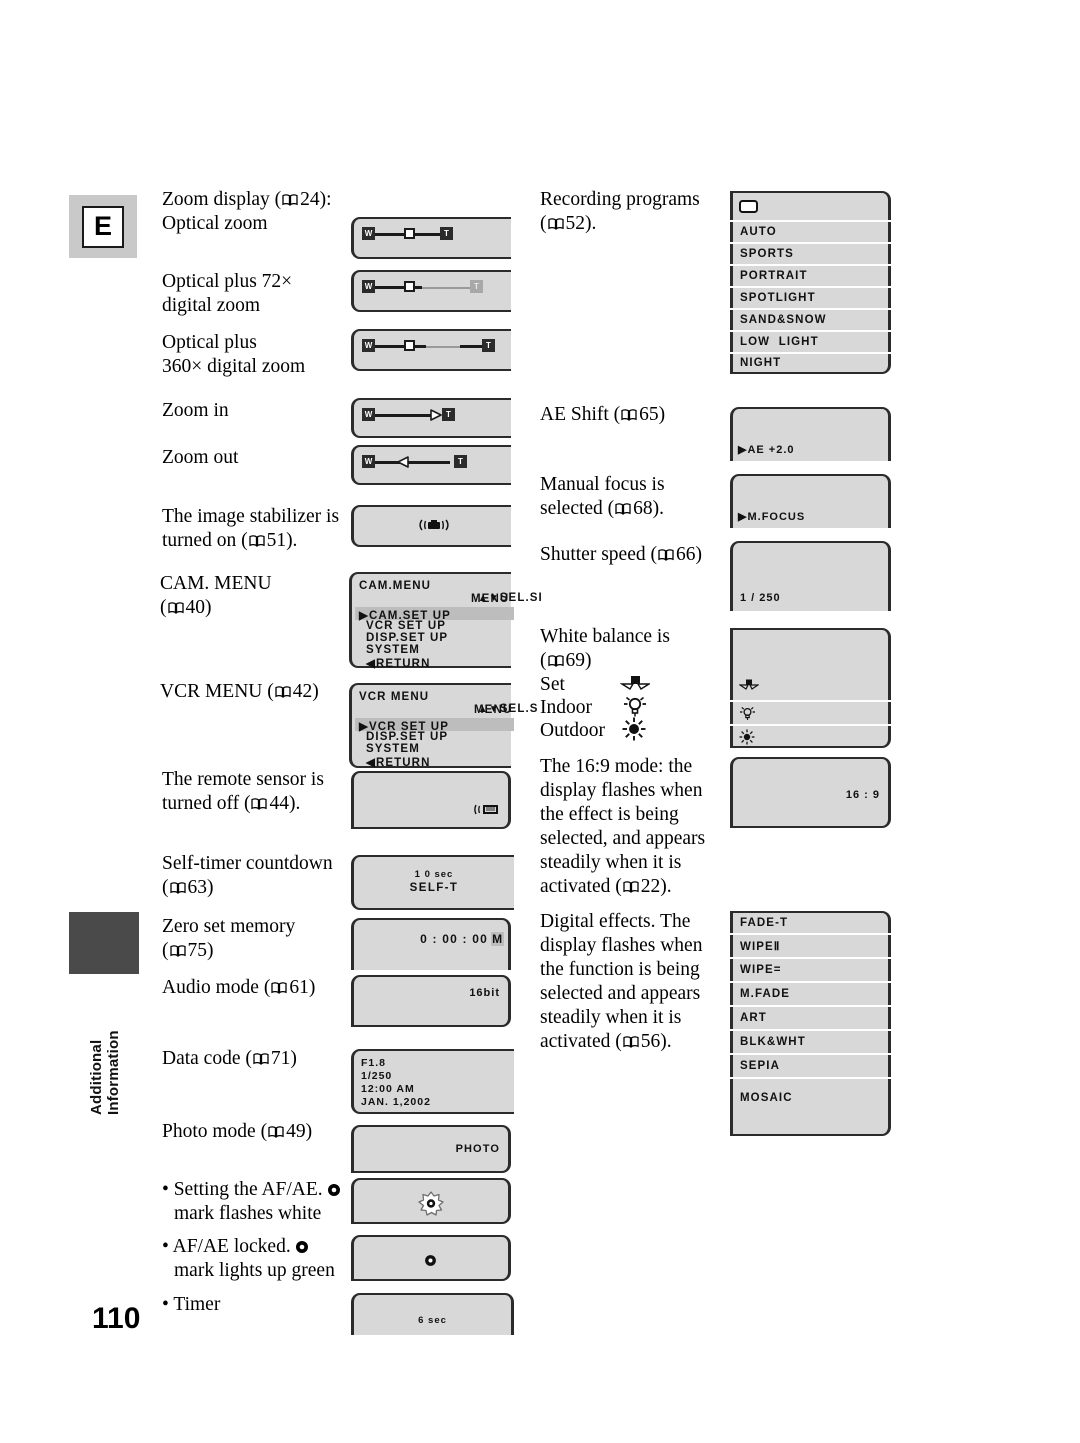 Image resolution: width=1080 pixels, height=1443 pixels. I want to click on white-balance-row-indoor, so click(810, 713).